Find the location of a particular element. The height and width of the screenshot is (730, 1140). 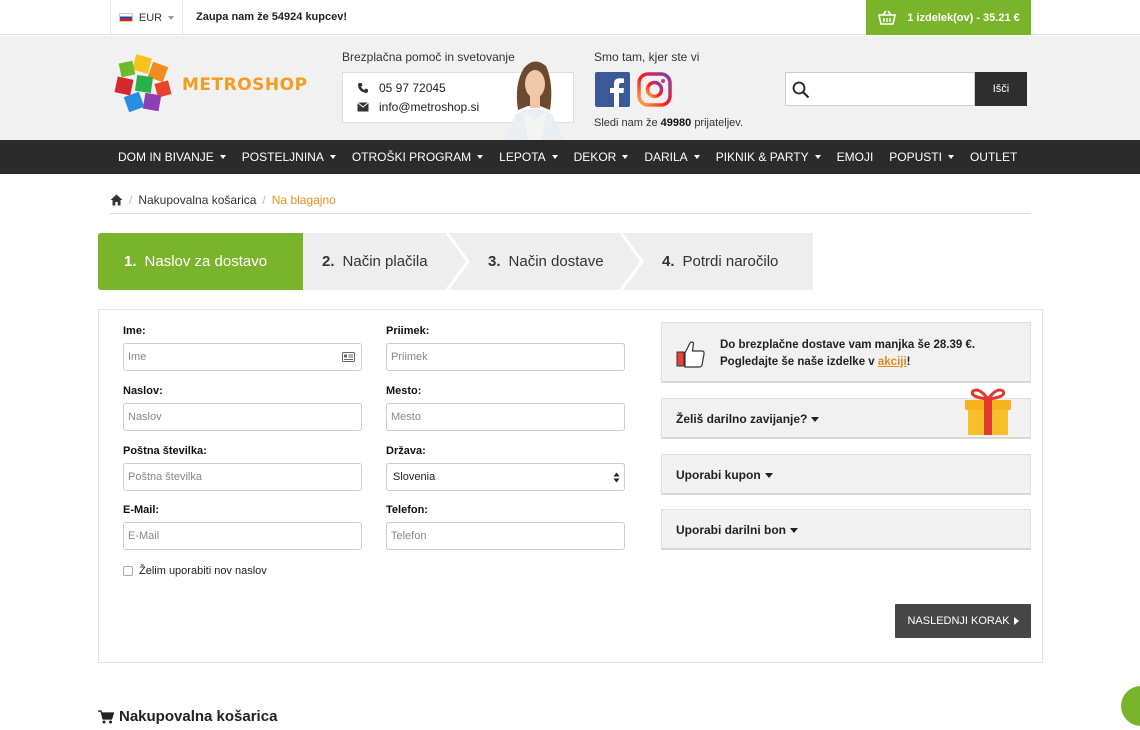

email-label: E-Mail: is located at coordinates (141, 510).